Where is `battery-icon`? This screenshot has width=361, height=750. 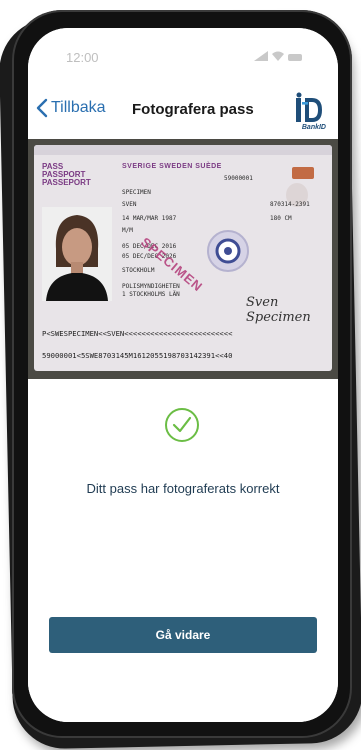 battery-icon is located at coordinates (295, 57).